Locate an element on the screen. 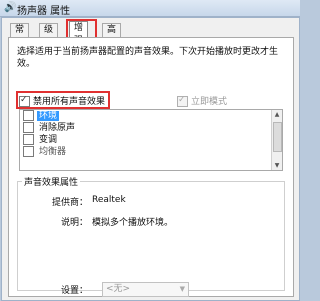 This screenshot has height=301, width=320. effects-scrollbar: ▲ ▼ is located at coordinates (276, 140).